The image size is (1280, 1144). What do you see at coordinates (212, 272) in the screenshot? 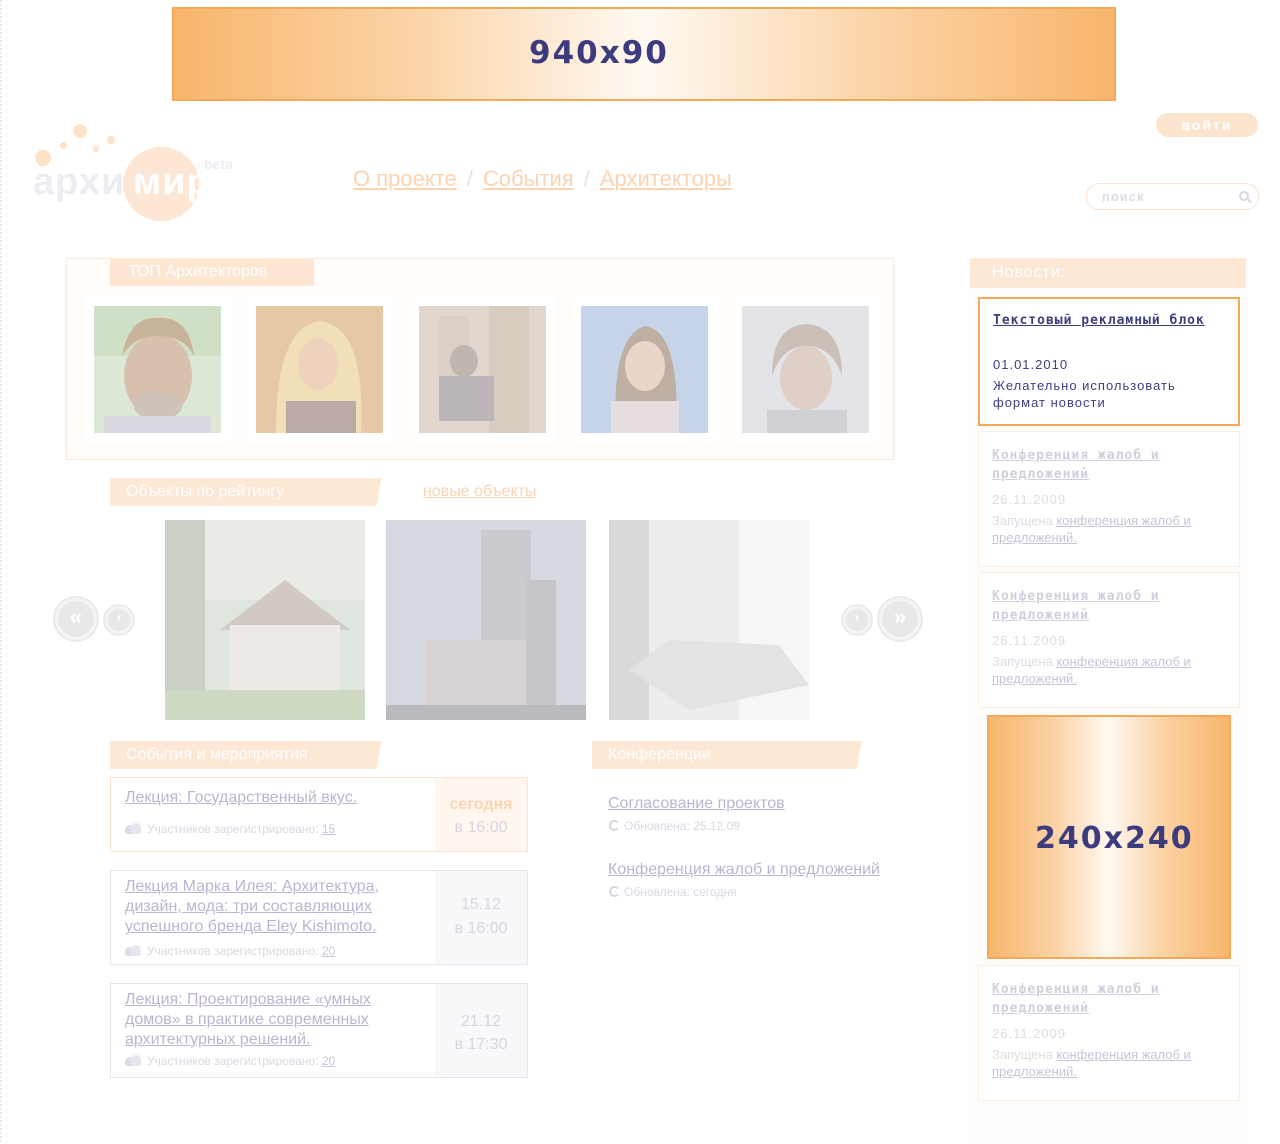
I see `top-architects-title: ТОП Архитекторов` at bounding box center [212, 272].